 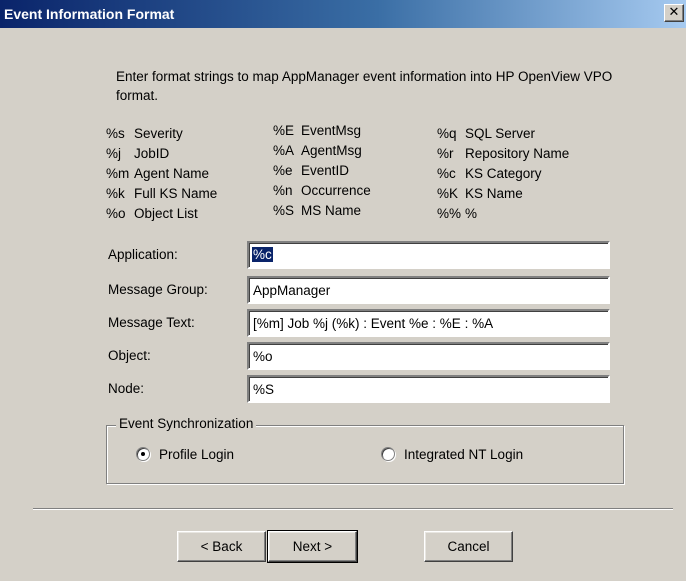 I want to click on format-code-row: %e EventID, so click(x=311, y=170).